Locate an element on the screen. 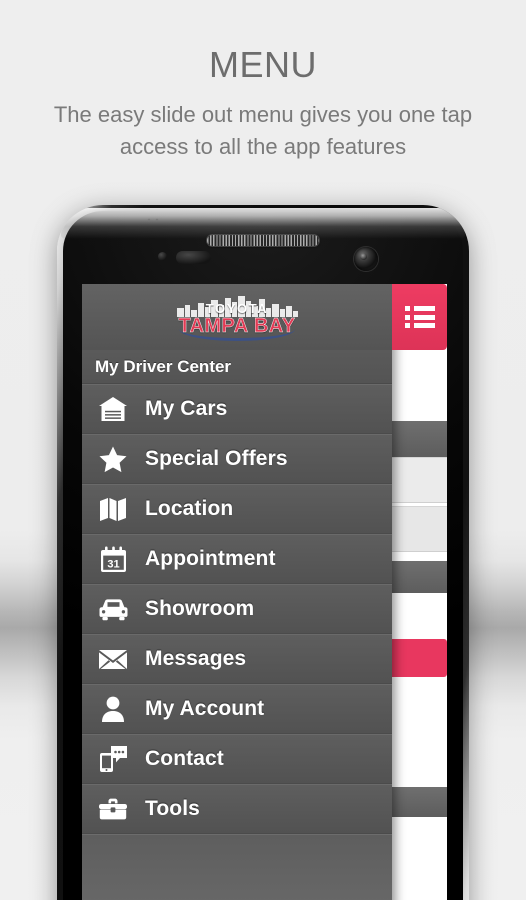 Image resolution: width=526 pixels, height=900 pixels. car-icon is located at coordinates (113, 609).